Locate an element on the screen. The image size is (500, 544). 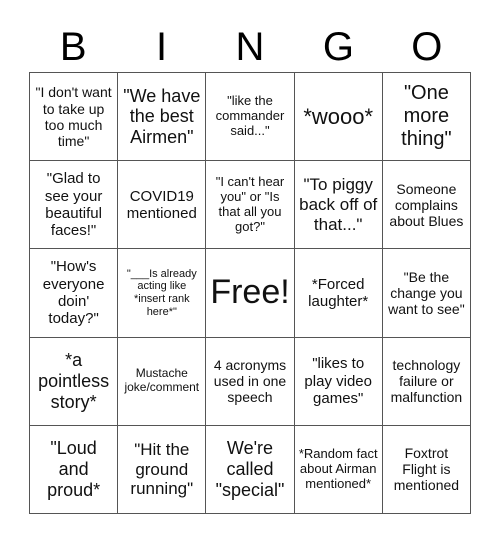
cell-text: *Random fact about Airman mentioned* is located at coordinates (338, 468).